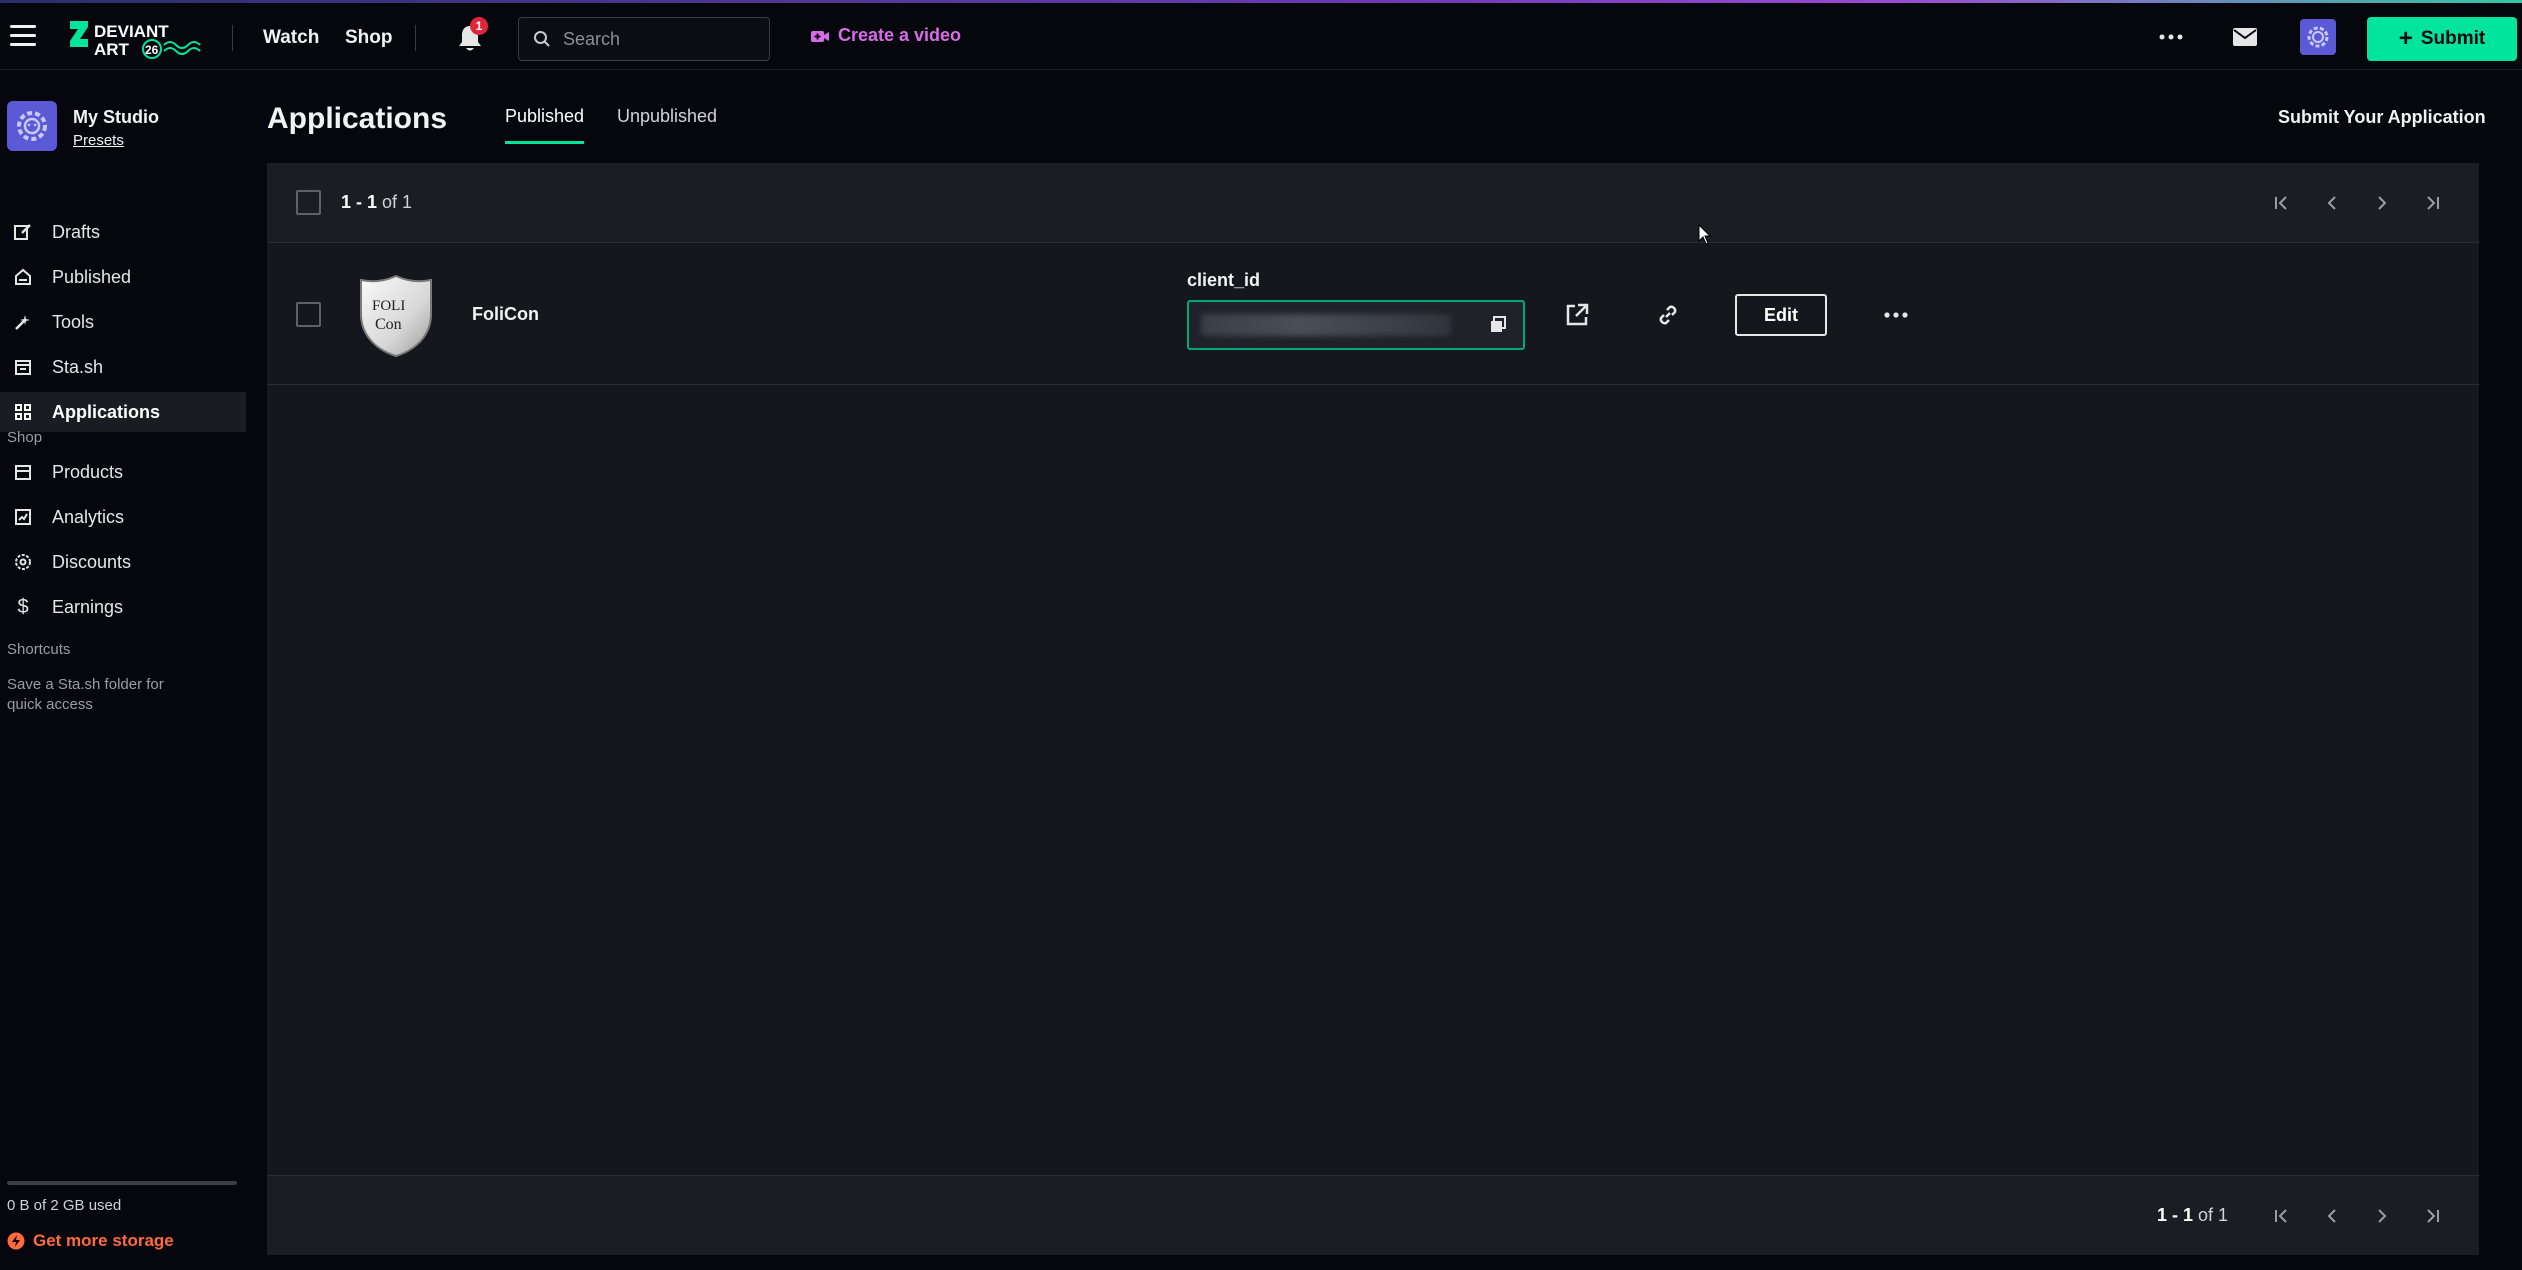  I want to click on app-name: FoliCon, so click(505, 314).